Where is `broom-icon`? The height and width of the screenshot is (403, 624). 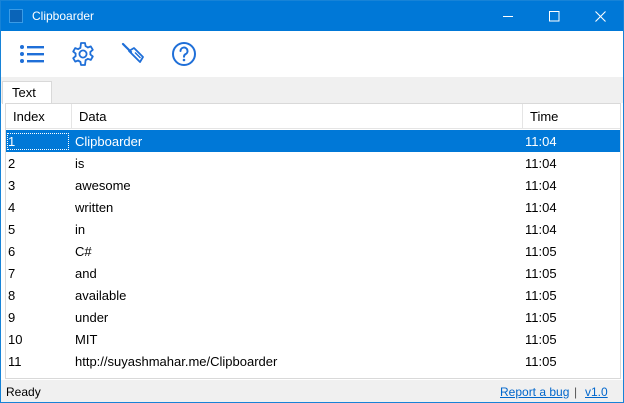
broom-icon is located at coordinates (133, 55).